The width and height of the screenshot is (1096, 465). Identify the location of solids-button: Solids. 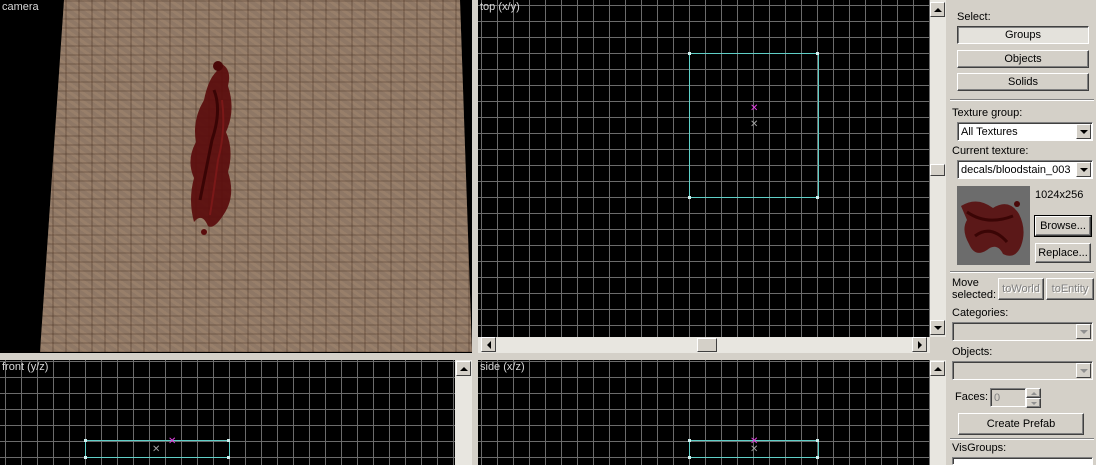
(1023, 82).